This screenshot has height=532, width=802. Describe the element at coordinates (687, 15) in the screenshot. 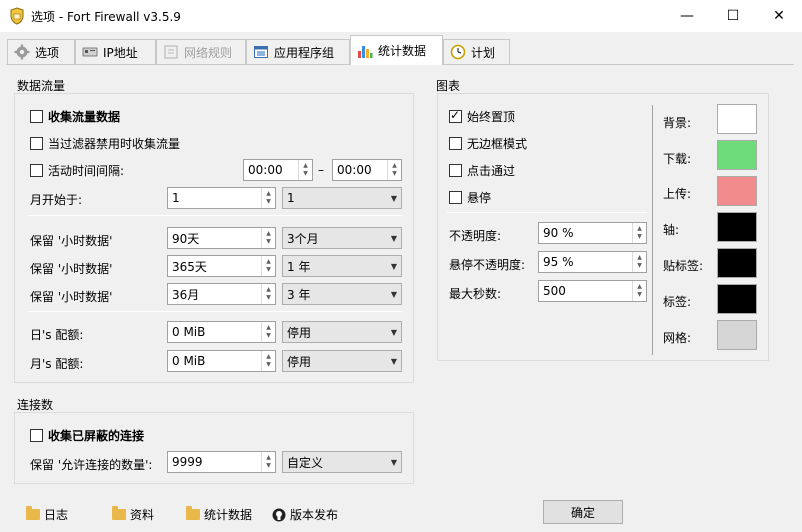

I see `minimize-button: —` at that location.